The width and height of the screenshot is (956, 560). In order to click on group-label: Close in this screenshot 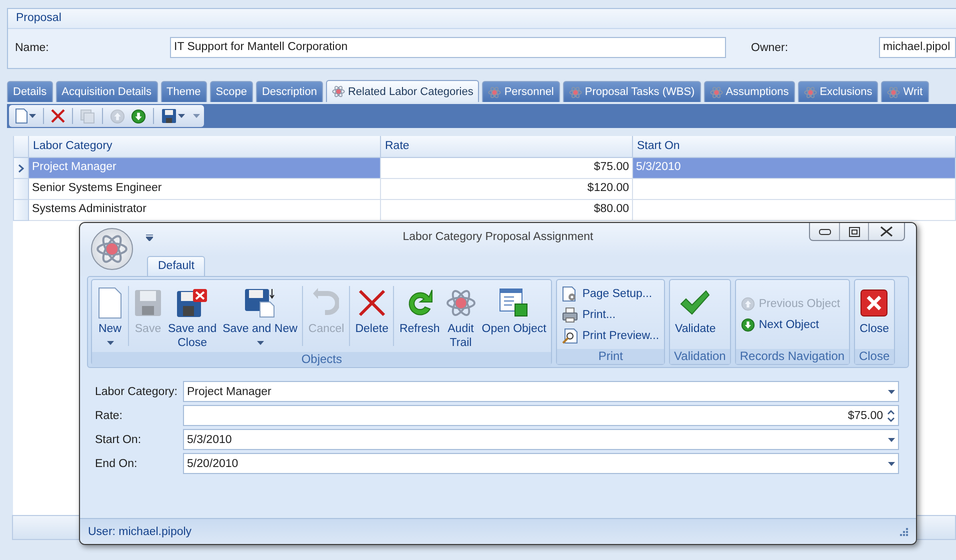, I will do `click(874, 356)`.